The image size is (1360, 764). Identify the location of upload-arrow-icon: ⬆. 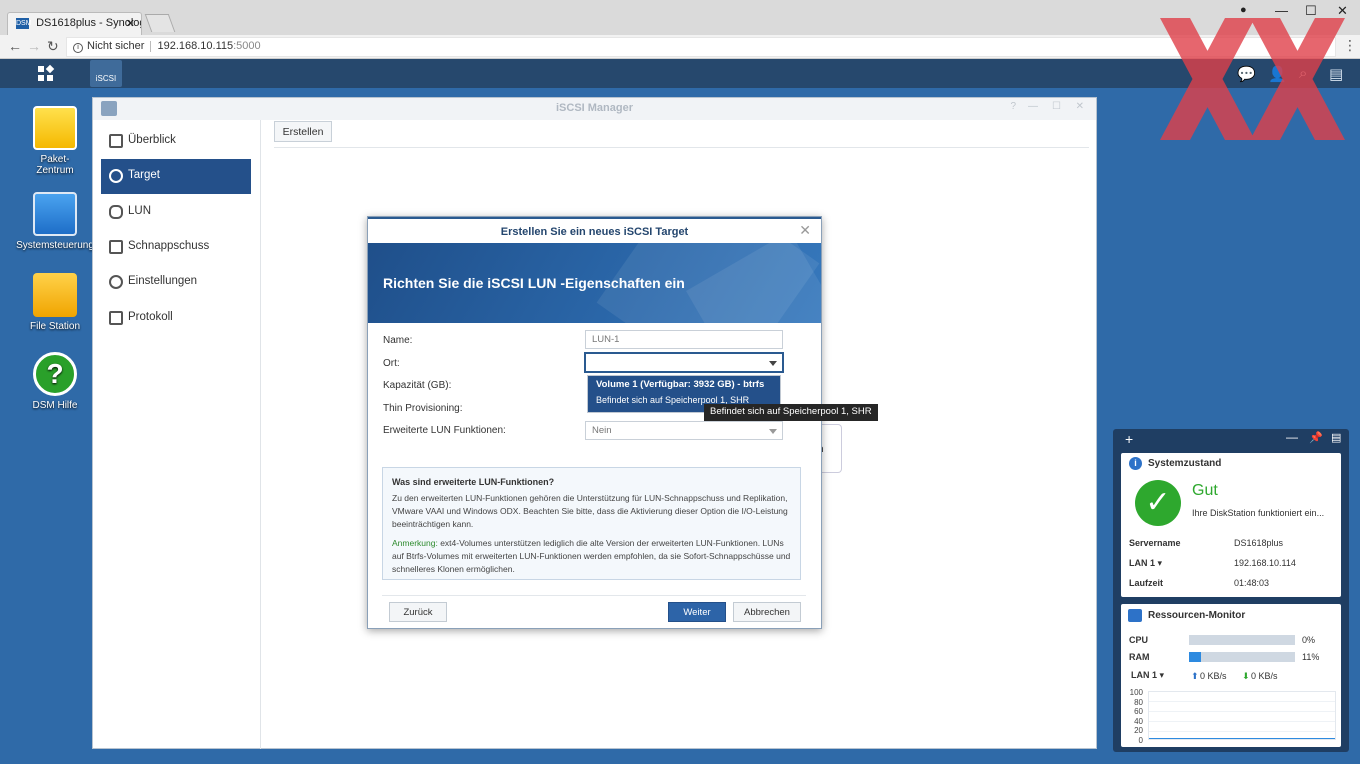
(1195, 676).